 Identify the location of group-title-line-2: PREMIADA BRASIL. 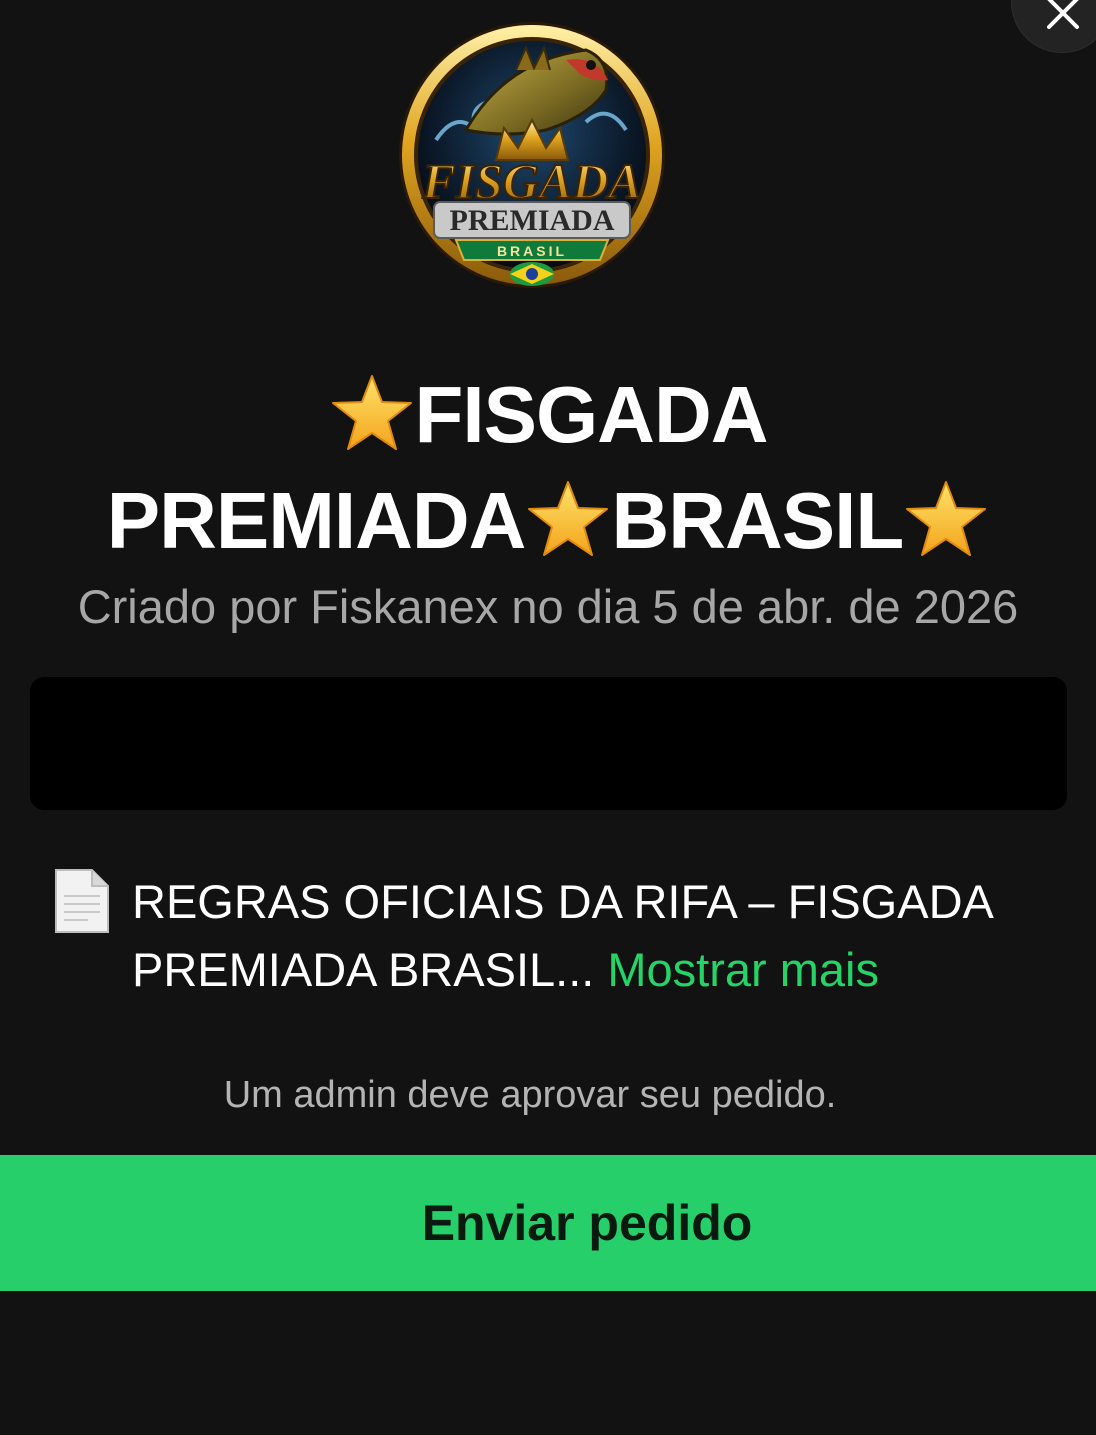
(548, 521).